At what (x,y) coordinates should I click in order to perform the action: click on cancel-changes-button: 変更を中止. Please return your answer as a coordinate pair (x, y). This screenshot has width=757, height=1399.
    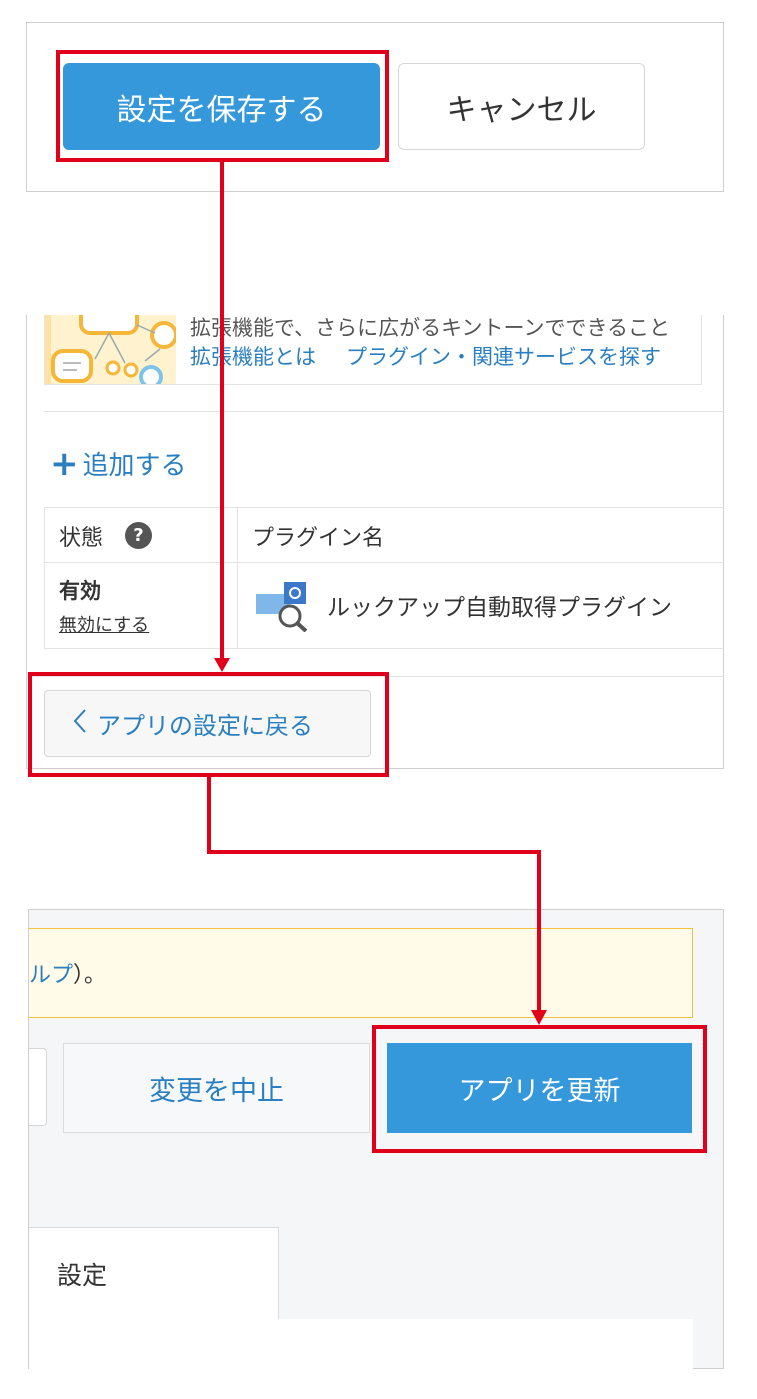
    Looking at the image, I should click on (216, 1088).